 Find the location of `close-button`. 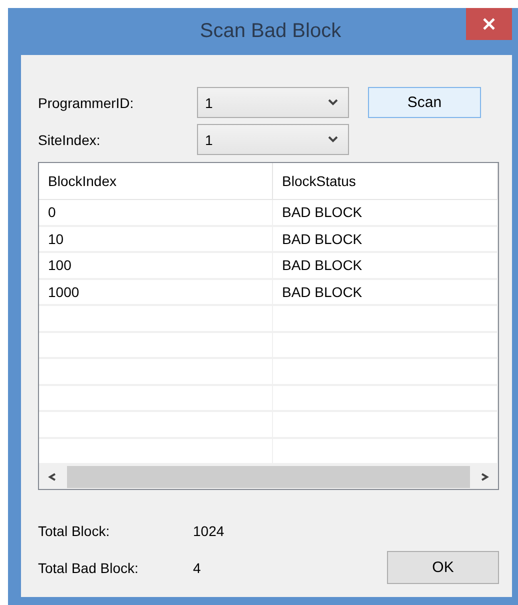

close-button is located at coordinates (489, 24).